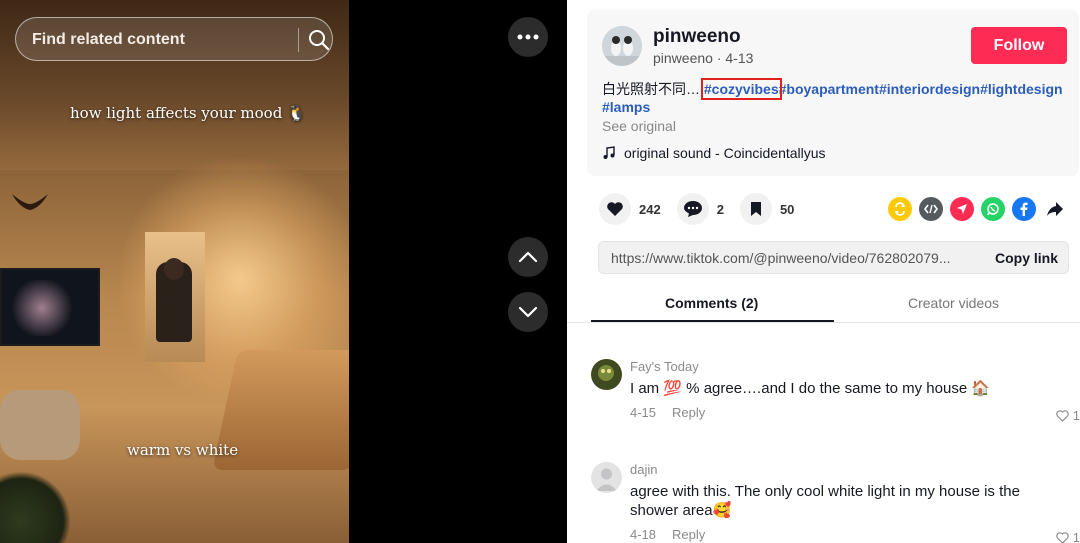  Describe the element at coordinates (643, 469) in the screenshot. I see `commenter-name: dajin` at that location.